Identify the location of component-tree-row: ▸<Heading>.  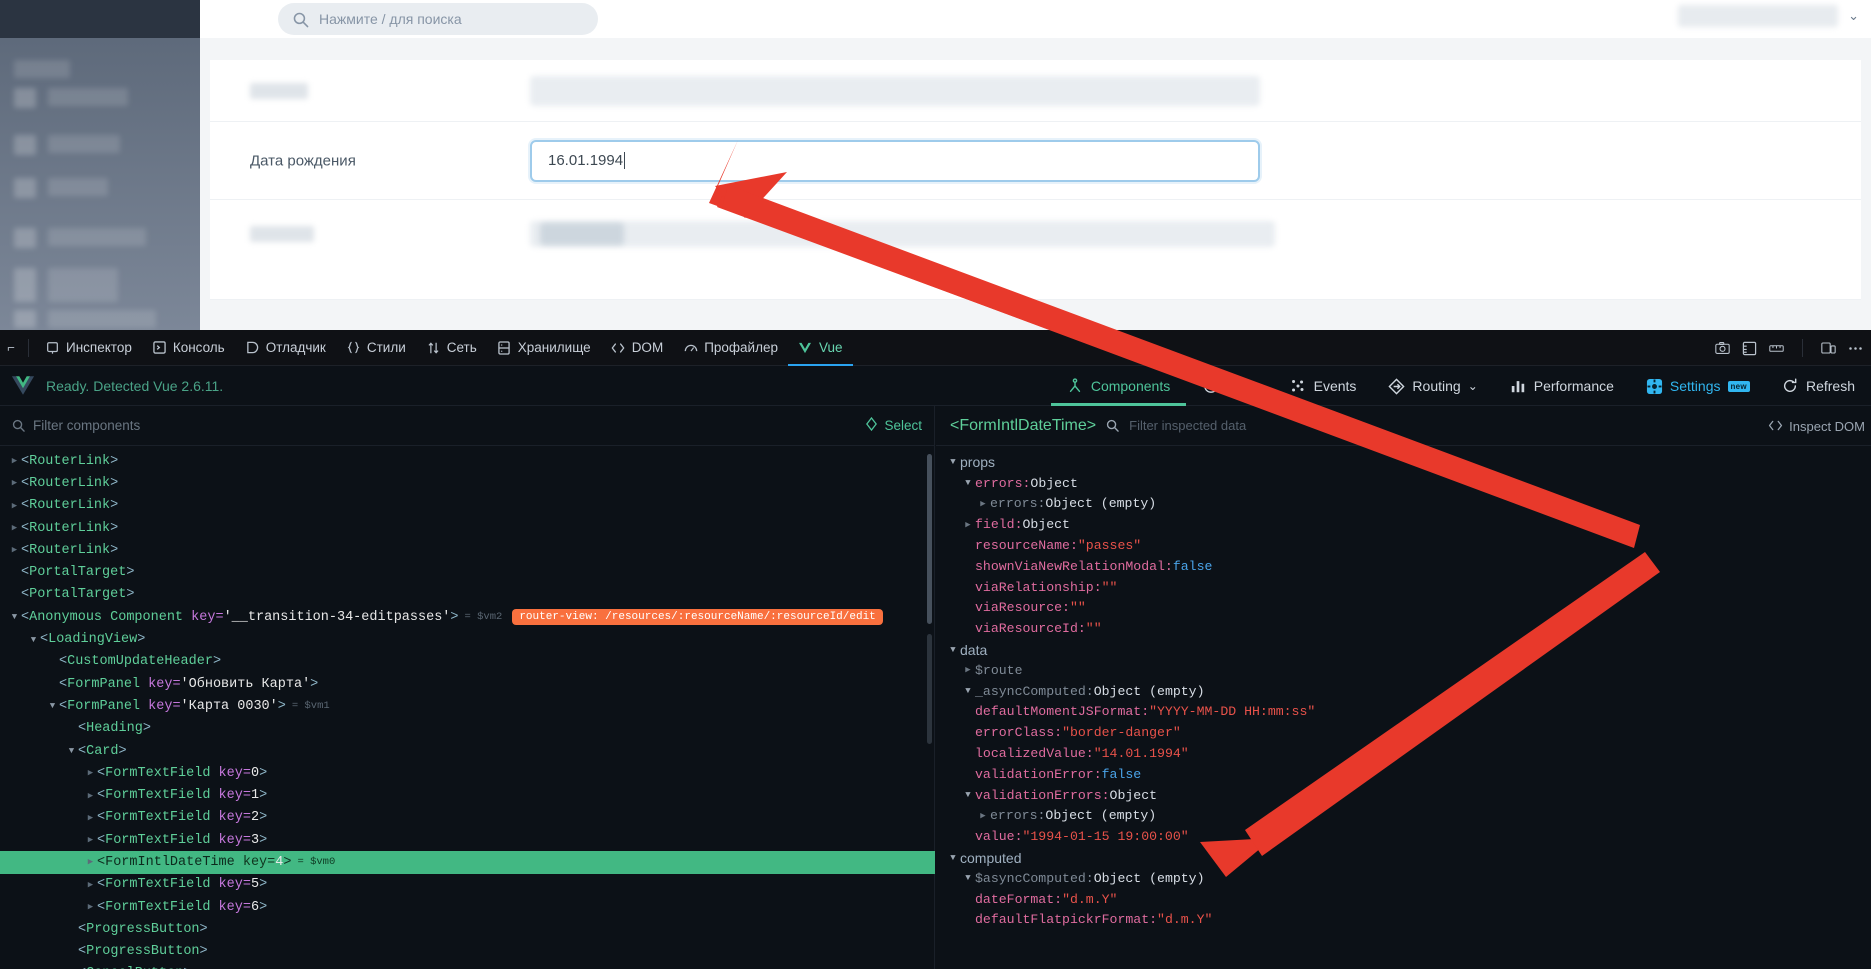
(467, 729).